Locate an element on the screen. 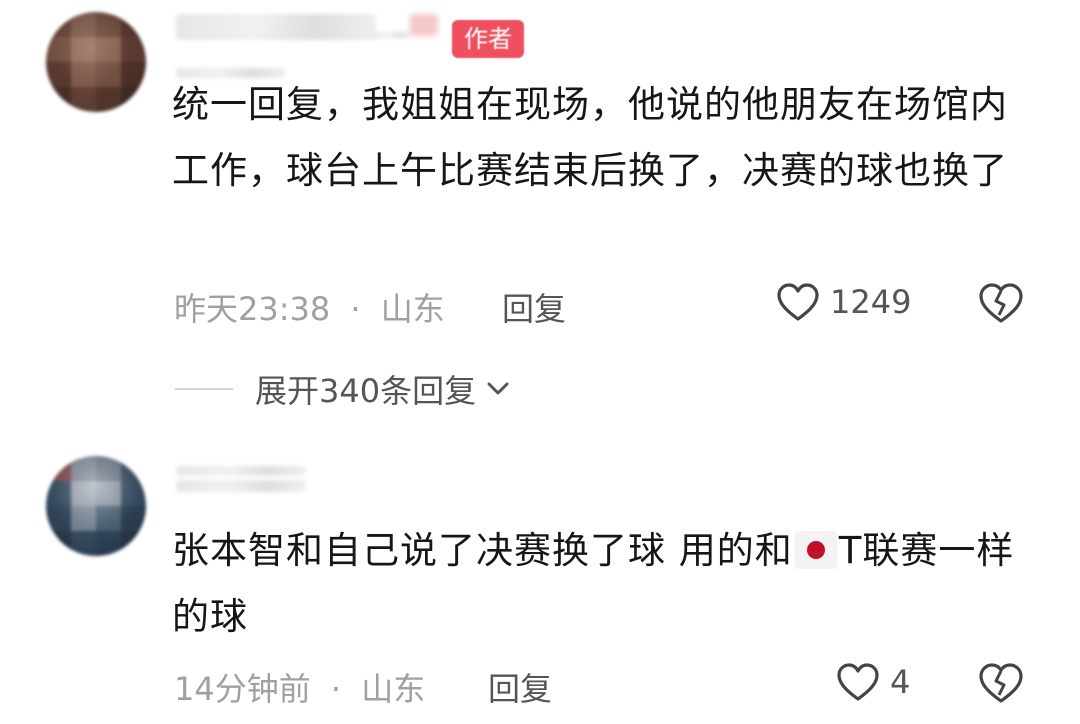 The height and width of the screenshot is (724, 1080). expand-replies: 展开340条回复 is located at coordinates (342, 389).